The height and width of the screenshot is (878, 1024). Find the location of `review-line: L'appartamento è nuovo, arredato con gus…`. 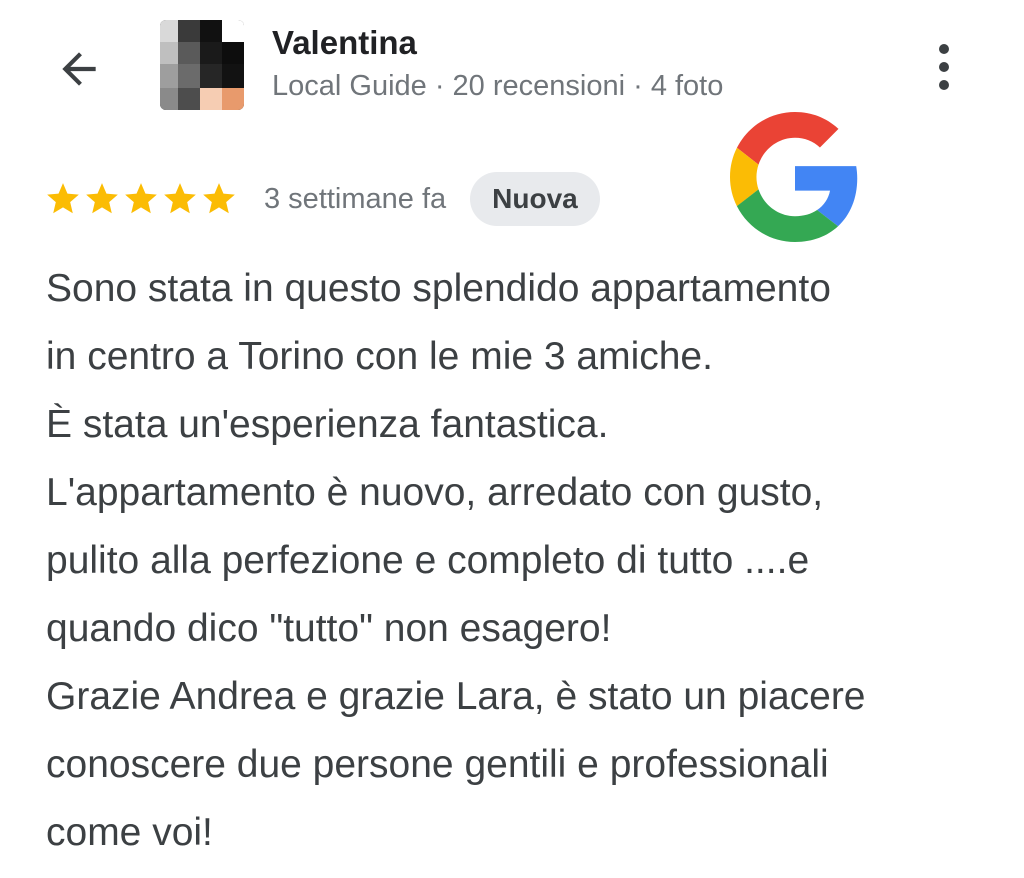

review-line: L'appartamento è nuovo, arredato con gus… is located at coordinates (435, 492).